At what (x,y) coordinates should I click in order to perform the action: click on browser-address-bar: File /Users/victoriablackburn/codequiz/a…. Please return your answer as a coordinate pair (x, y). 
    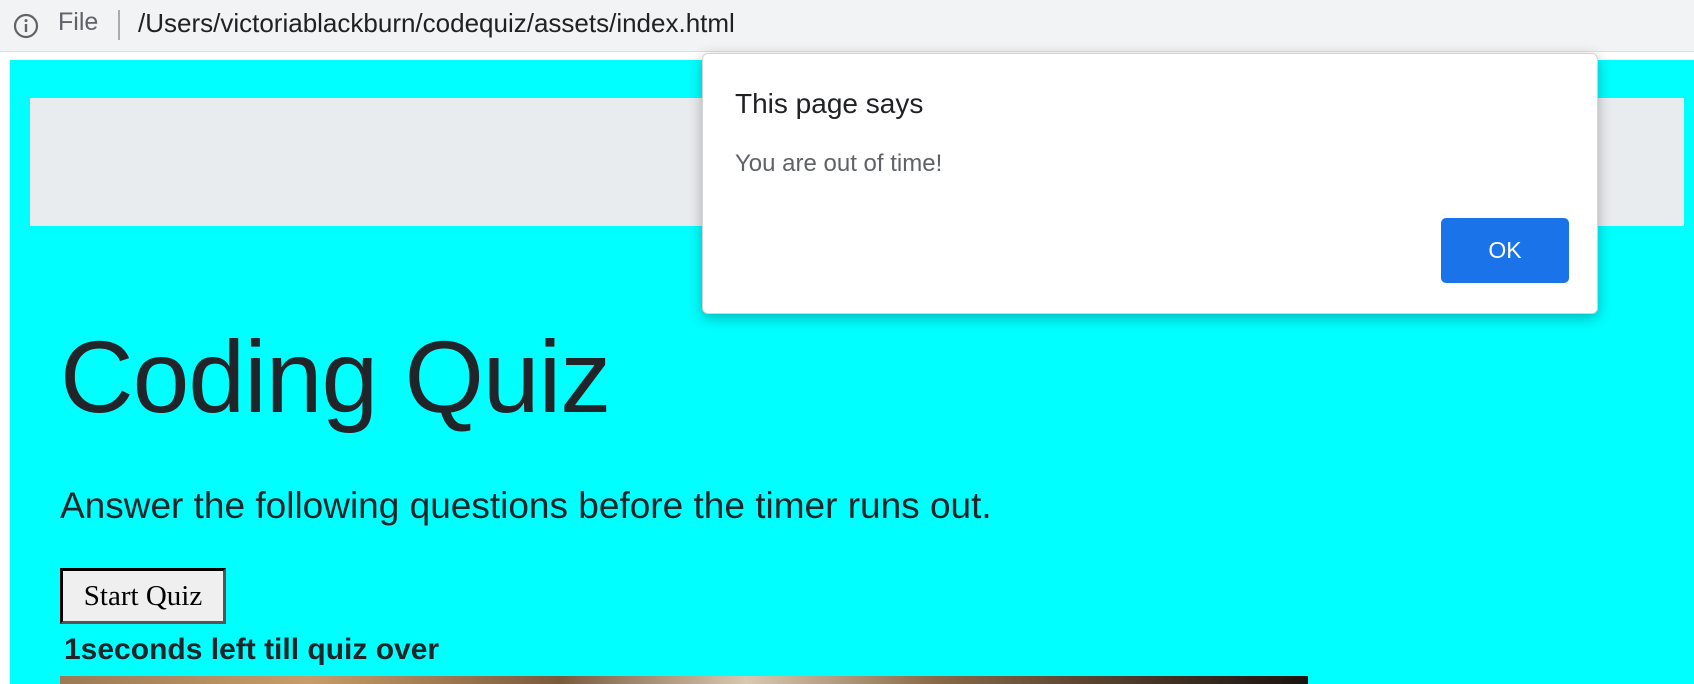
    Looking at the image, I should click on (847, 26).